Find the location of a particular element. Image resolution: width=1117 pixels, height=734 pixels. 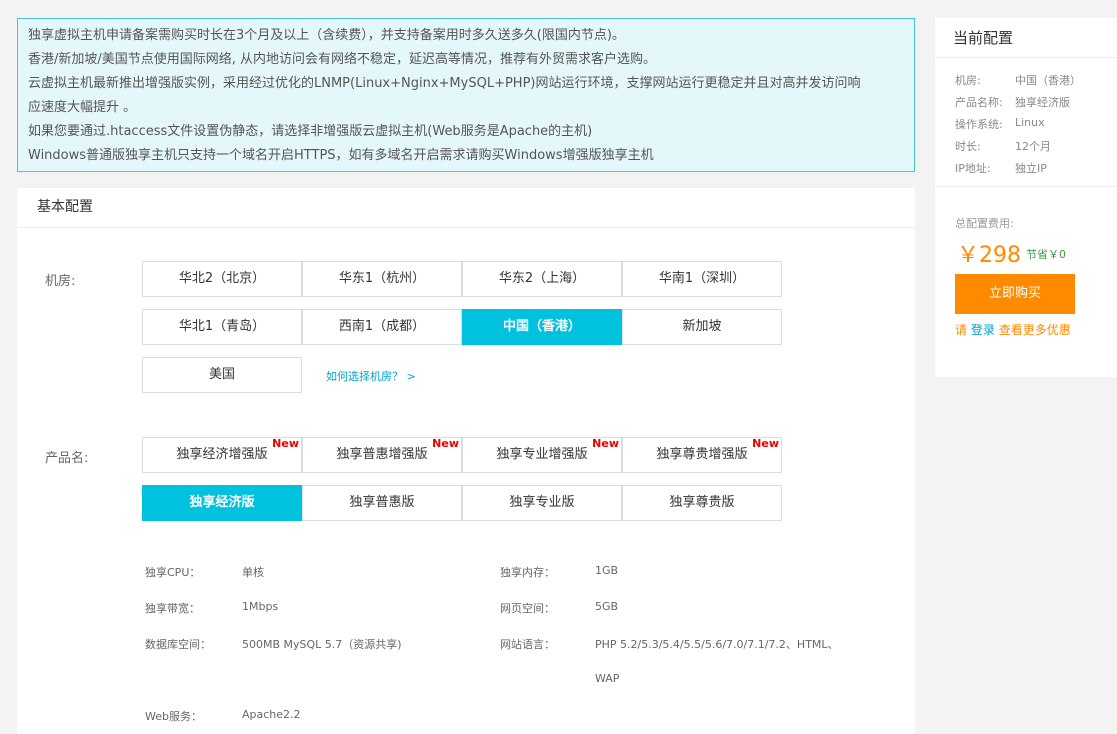

spec-web-value: Apache2.2 is located at coordinates (271, 714).